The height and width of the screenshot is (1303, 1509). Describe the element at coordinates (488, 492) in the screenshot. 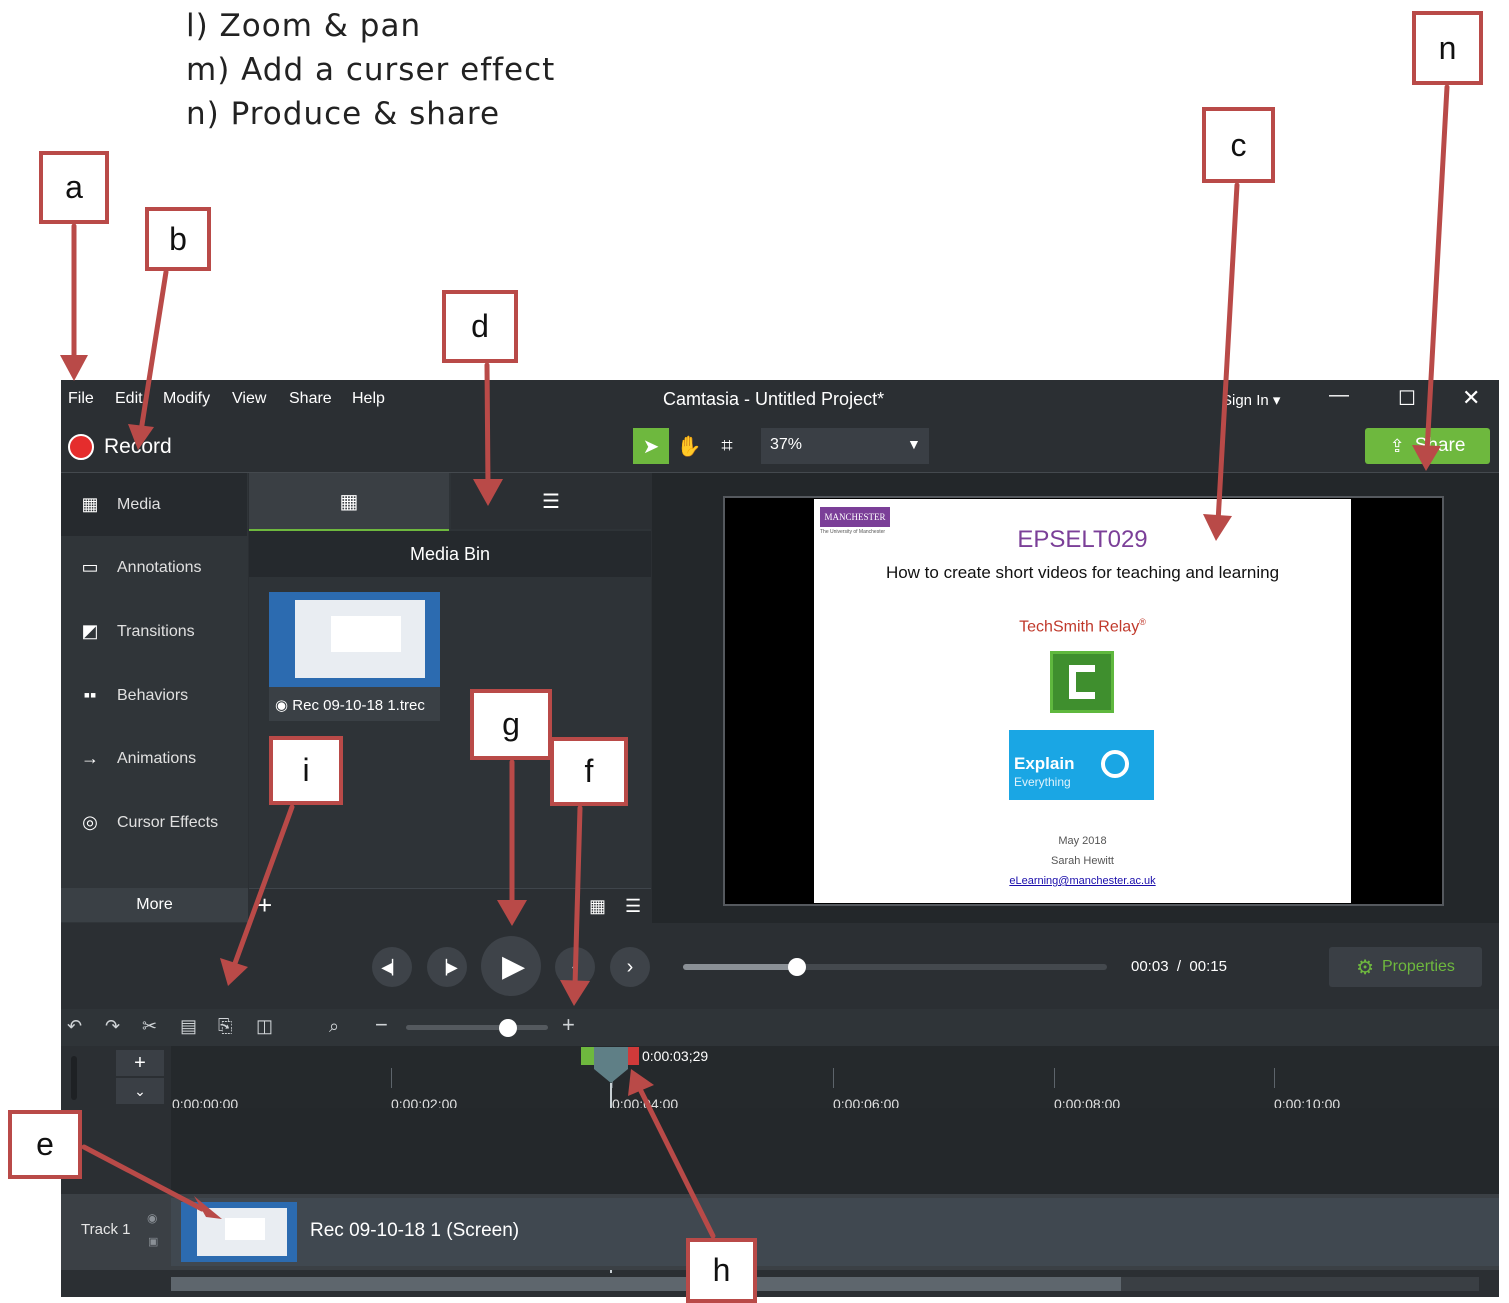

I see `arrowhead-d` at that location.